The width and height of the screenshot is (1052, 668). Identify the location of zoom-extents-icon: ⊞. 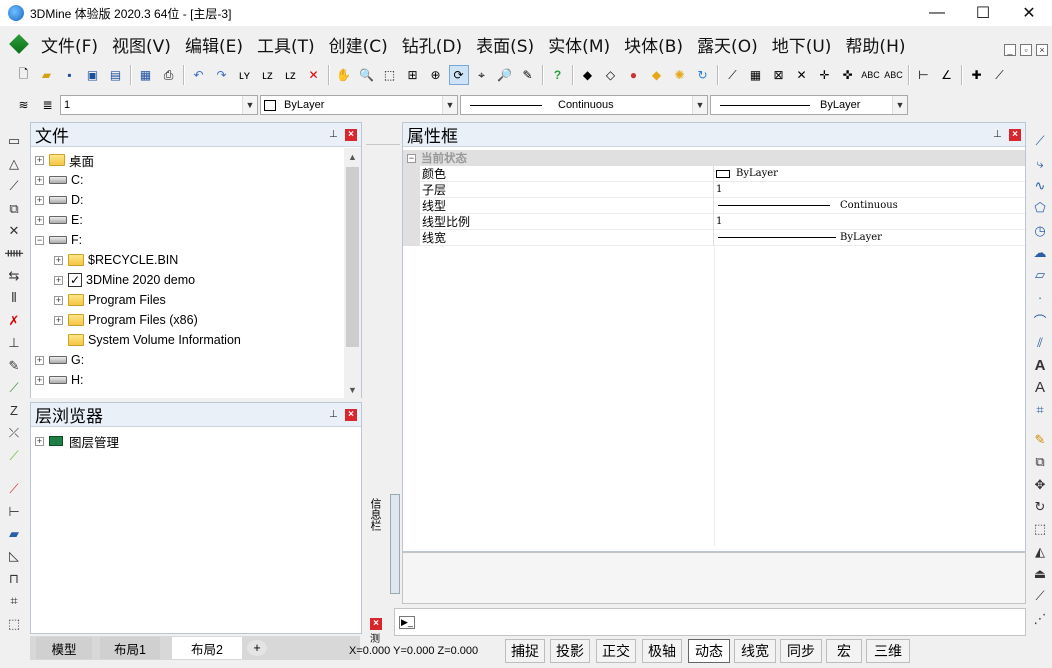
(413, 75).